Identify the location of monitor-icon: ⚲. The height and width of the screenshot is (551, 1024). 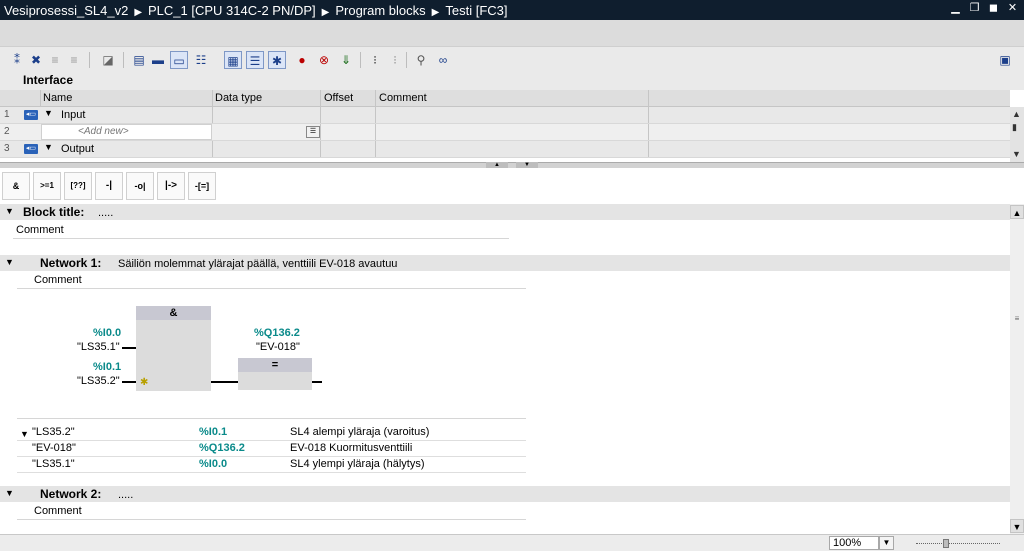
(421, 60).